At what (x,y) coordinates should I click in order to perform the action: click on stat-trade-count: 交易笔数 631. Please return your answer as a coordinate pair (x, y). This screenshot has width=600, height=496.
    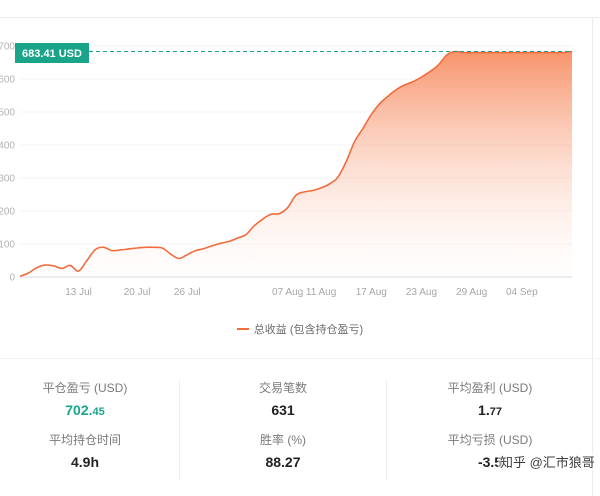
    Looking at the image, I should click on (283, 399).